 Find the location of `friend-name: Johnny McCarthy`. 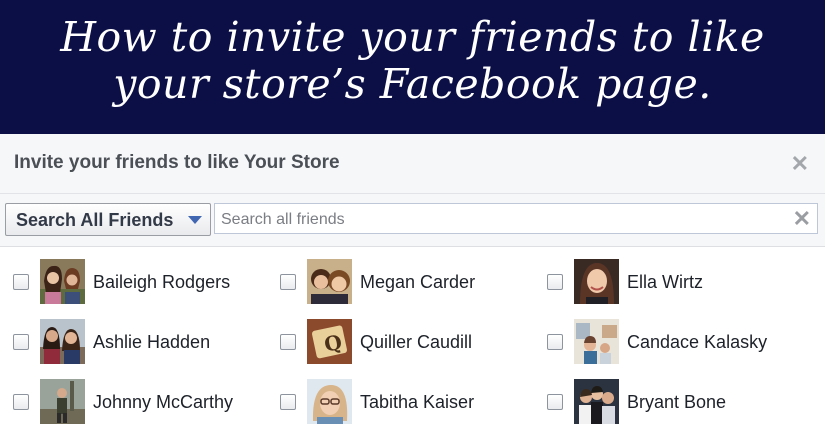

friend-name: Johnny McCarthy is located at coordinates (163, 402).